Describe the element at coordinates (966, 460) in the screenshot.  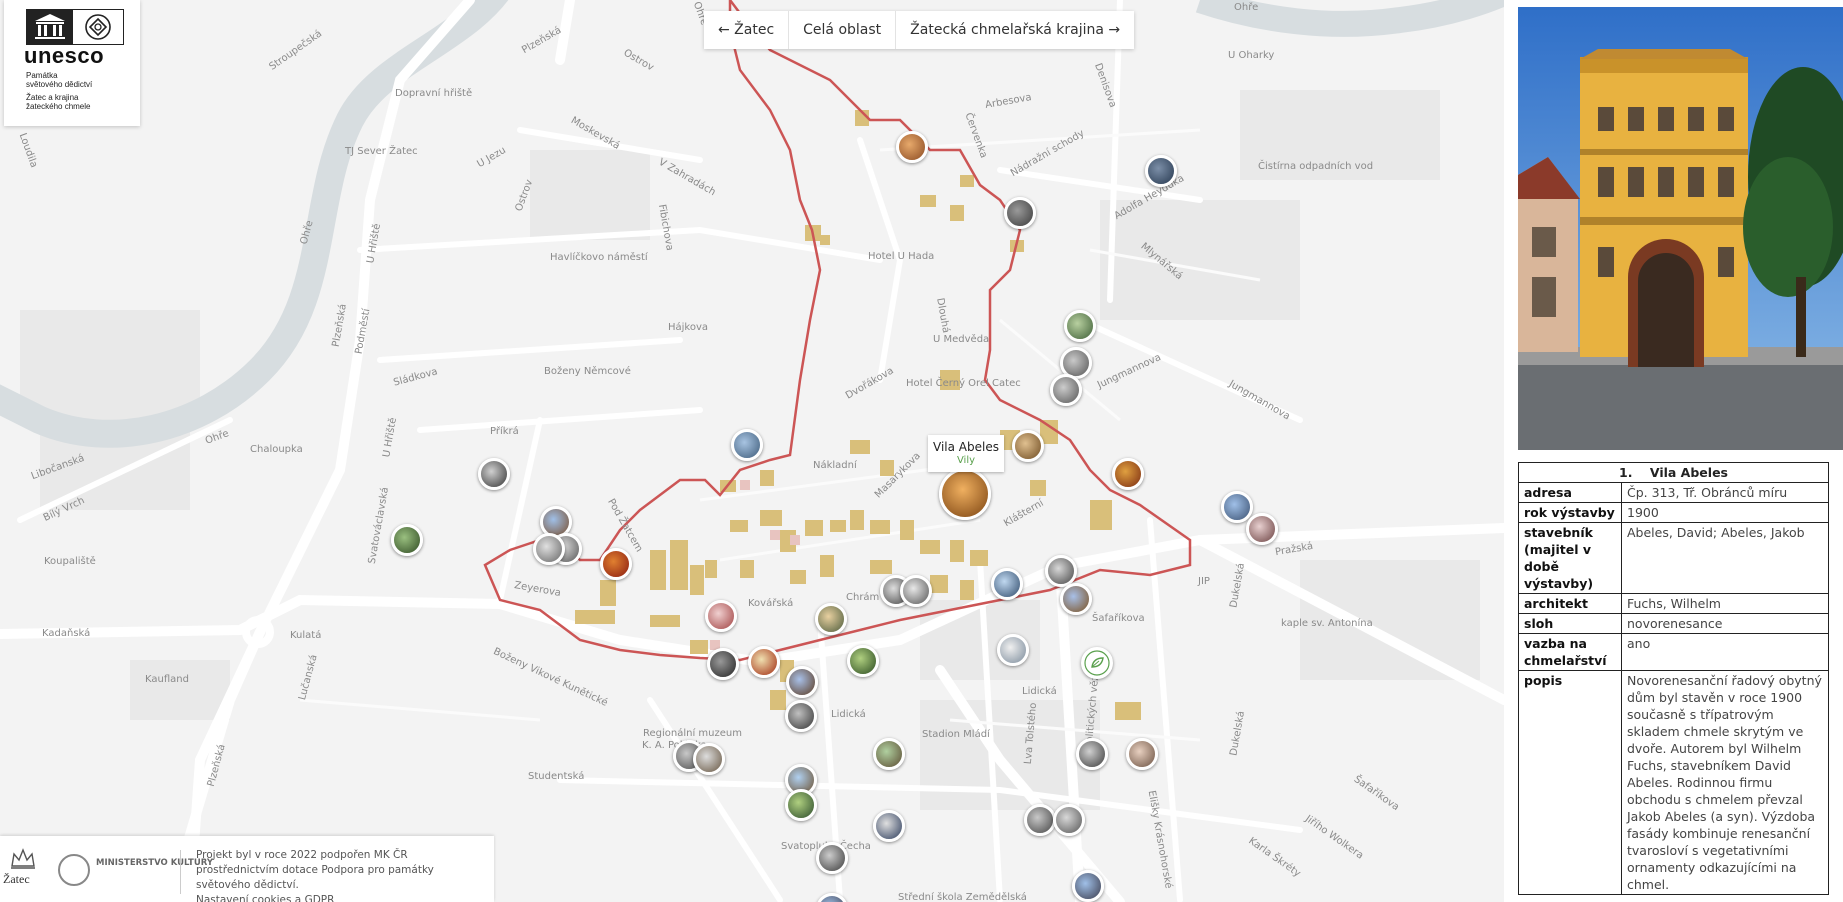
I see `tooltip-category: Vily` at that location.